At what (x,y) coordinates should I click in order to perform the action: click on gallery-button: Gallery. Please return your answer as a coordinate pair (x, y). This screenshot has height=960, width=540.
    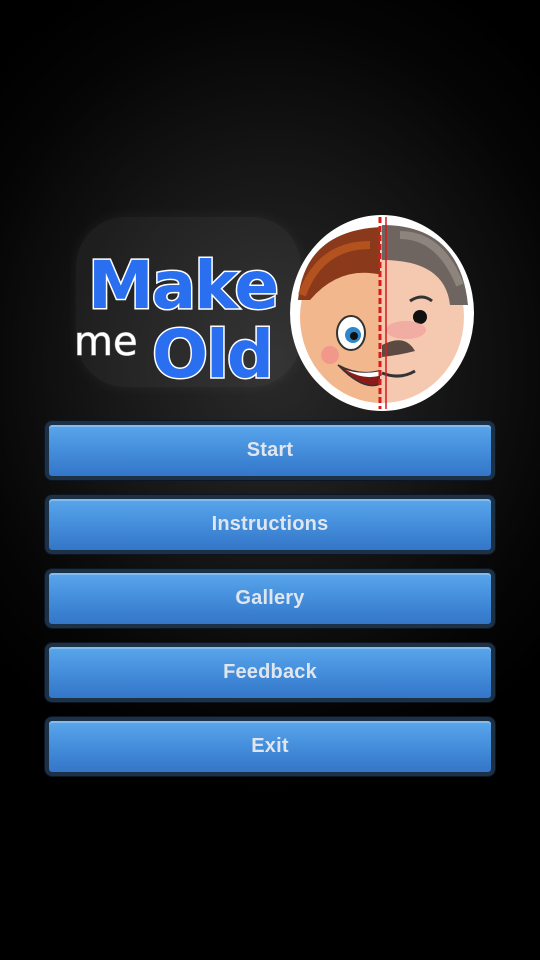
    Looking at the image, I should click on (270, 598).